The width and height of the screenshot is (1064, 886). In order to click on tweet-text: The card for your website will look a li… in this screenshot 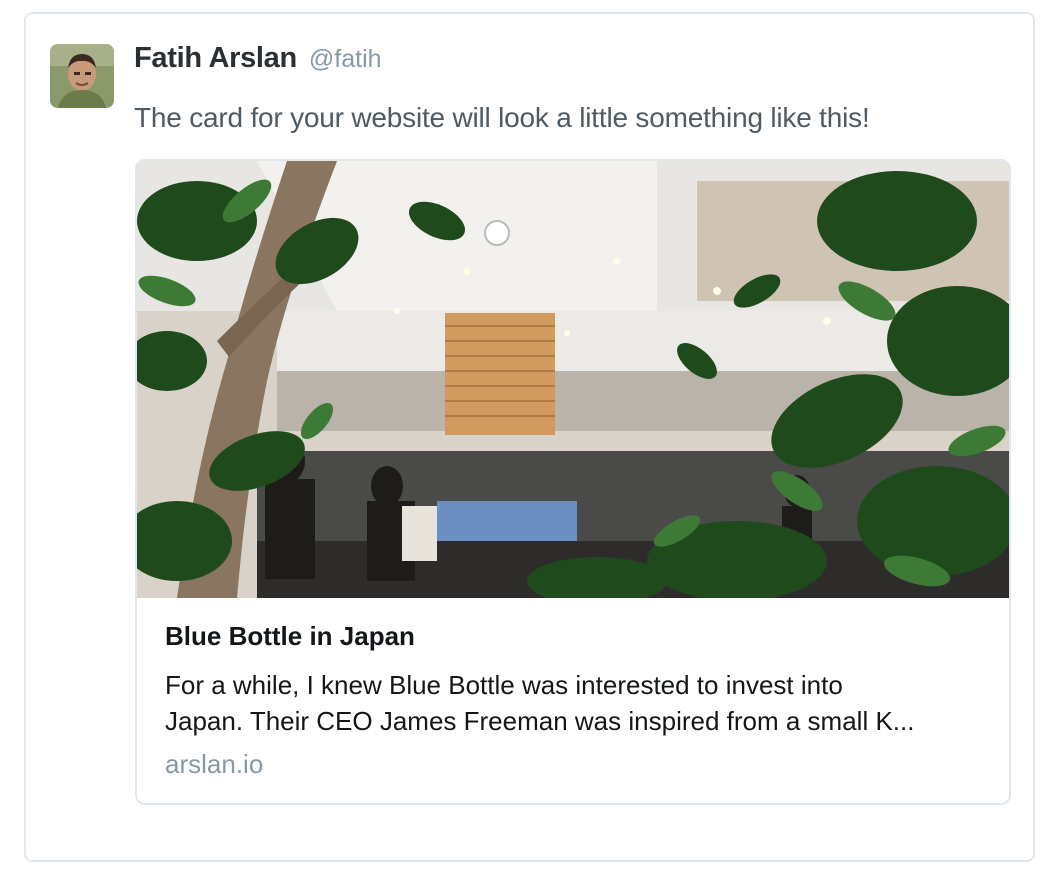, I will do `click(502, 117)`.